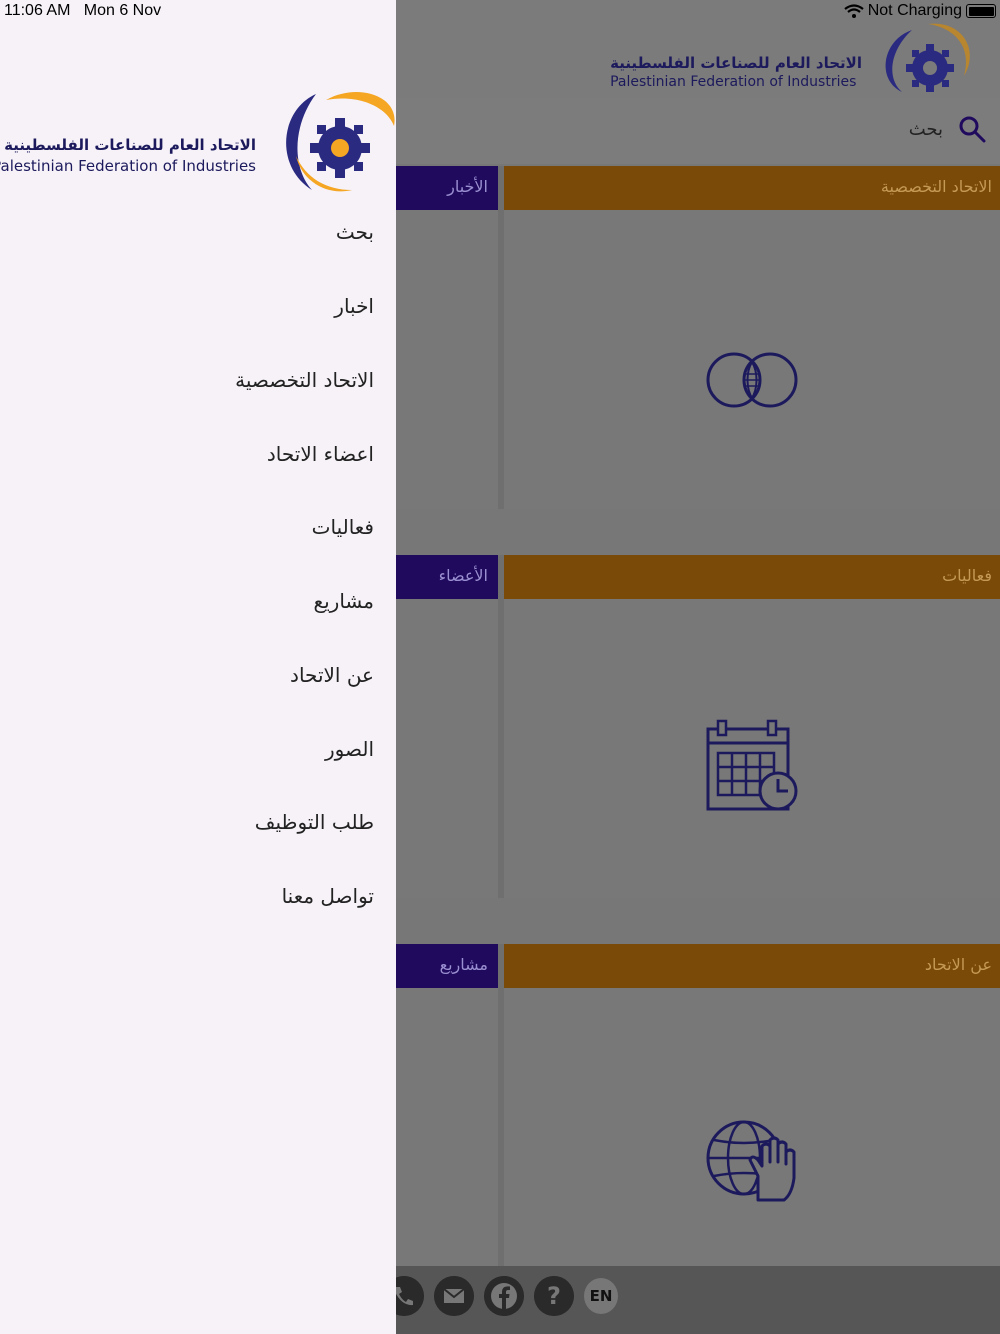 Image resolution: width=1000 pixels, height=1334 pixels. I want to click on tile-events-body, so click(752, 748).